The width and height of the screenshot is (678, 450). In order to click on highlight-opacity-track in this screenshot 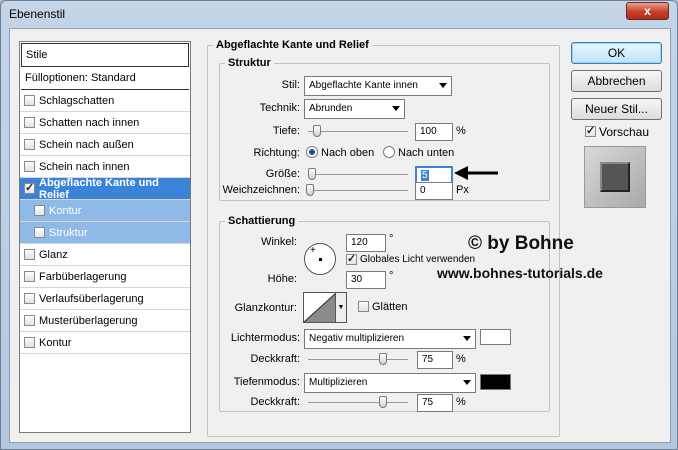, I will do `click(358, 359)`.